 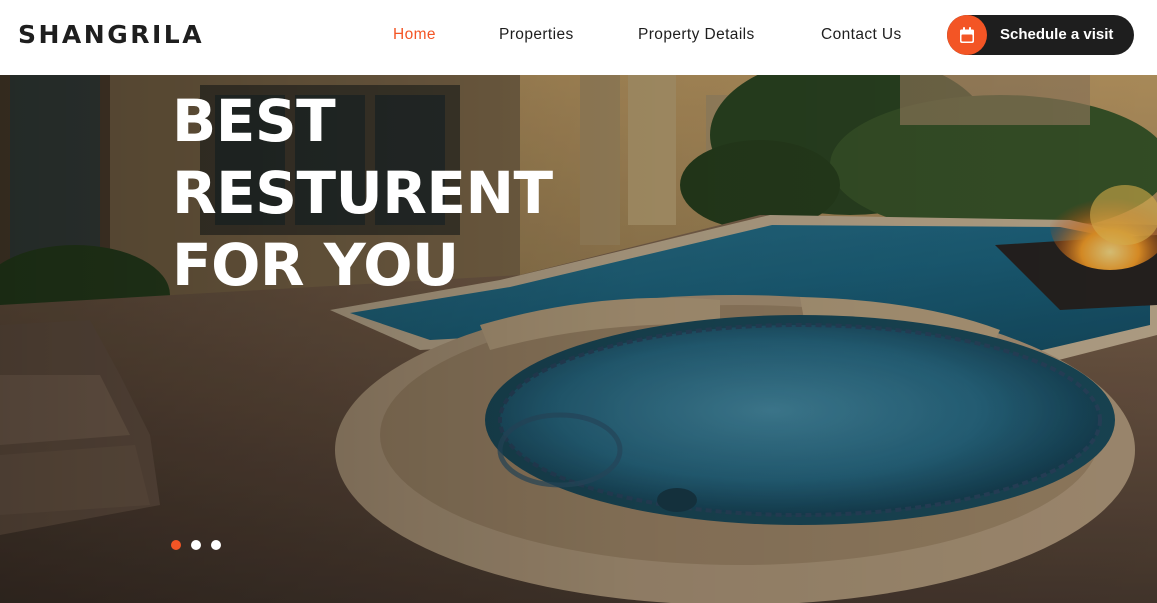 What do you see at coordinates (536, 35) in the screenshot?
I see `nav-link-properties: Properties` at bounding box center [536, 35].